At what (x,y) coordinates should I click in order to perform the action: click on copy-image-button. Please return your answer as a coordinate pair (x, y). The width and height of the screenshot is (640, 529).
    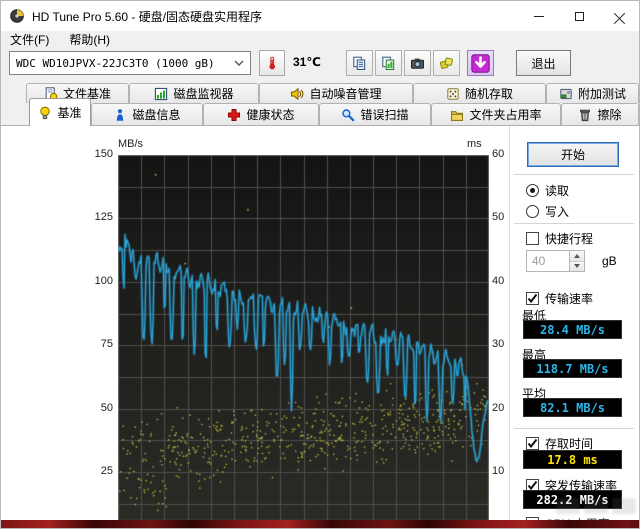
    Looking at the image, I should click on (388, 63).